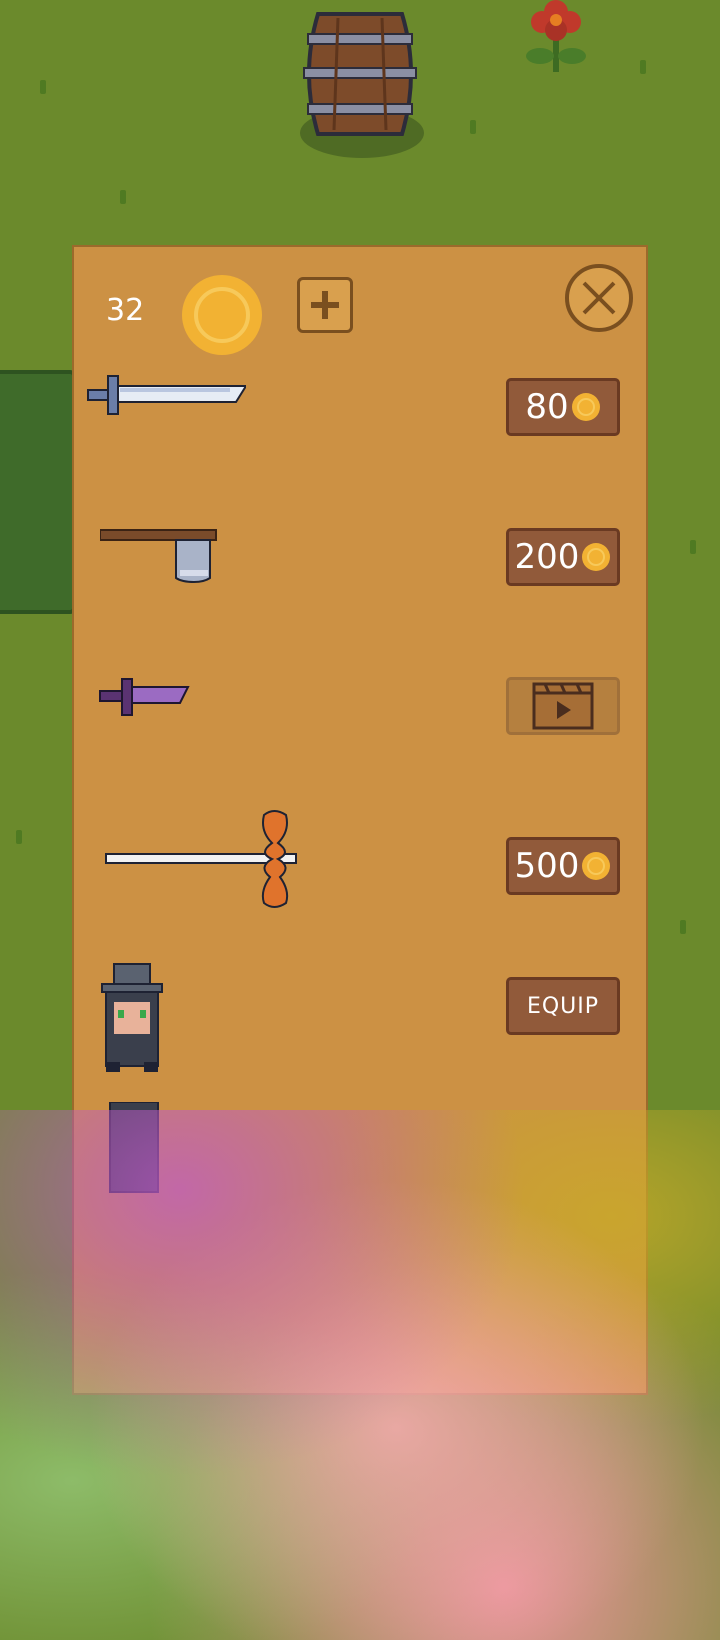  Describe the element at coordinates (360, 74) in the screenshot. I see `barrel-icon` at that location.